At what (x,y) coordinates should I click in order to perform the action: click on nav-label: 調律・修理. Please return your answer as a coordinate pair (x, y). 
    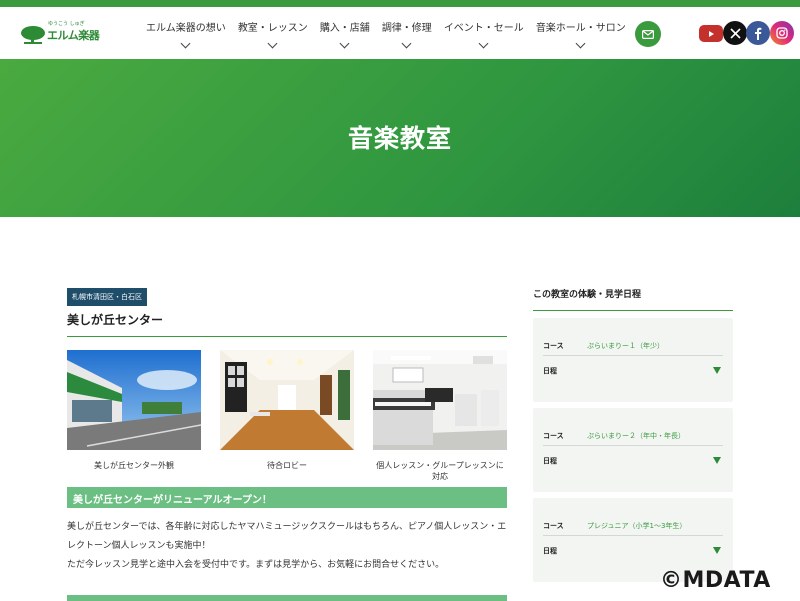
    Looking at the image, I should click on (406, 28).